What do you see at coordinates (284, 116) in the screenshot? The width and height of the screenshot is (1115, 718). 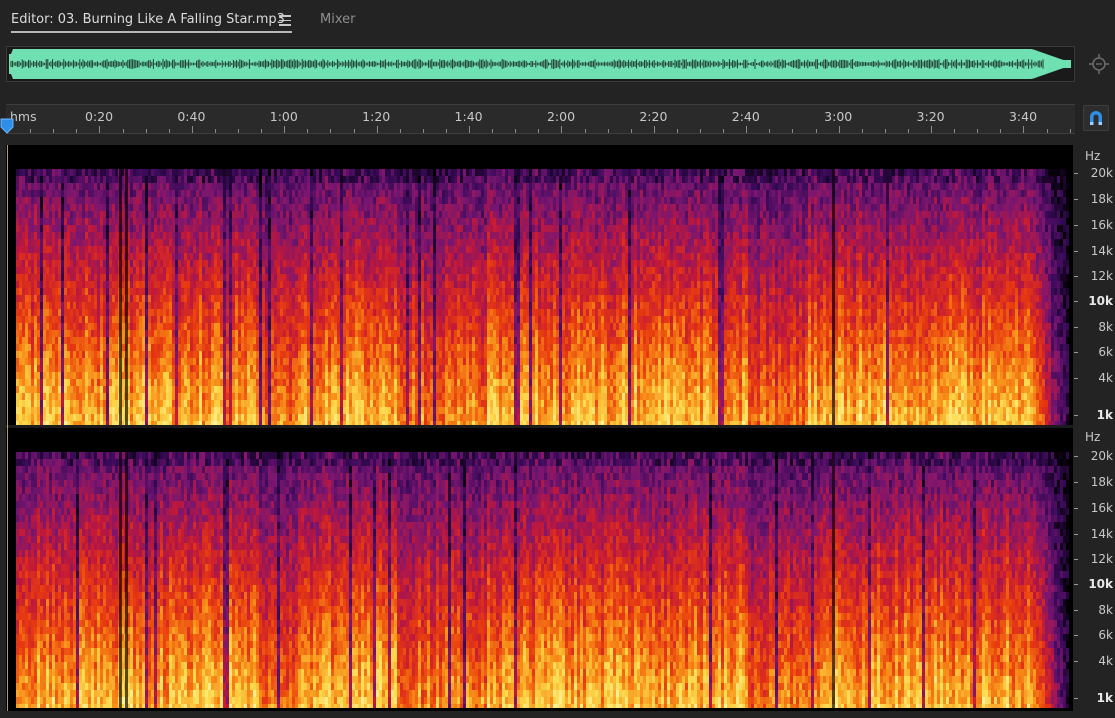 I see `ruler-time-label: 1:00` at bounding box center [284, 116].